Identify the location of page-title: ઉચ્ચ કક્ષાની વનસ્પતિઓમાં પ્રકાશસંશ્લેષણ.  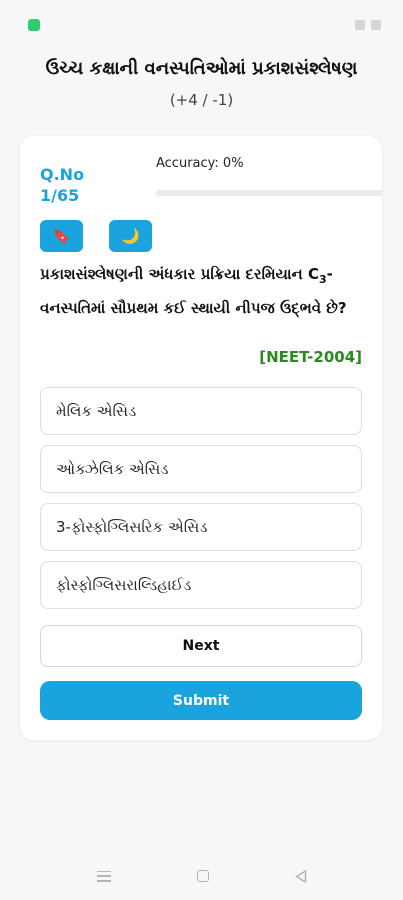
(201, 68).